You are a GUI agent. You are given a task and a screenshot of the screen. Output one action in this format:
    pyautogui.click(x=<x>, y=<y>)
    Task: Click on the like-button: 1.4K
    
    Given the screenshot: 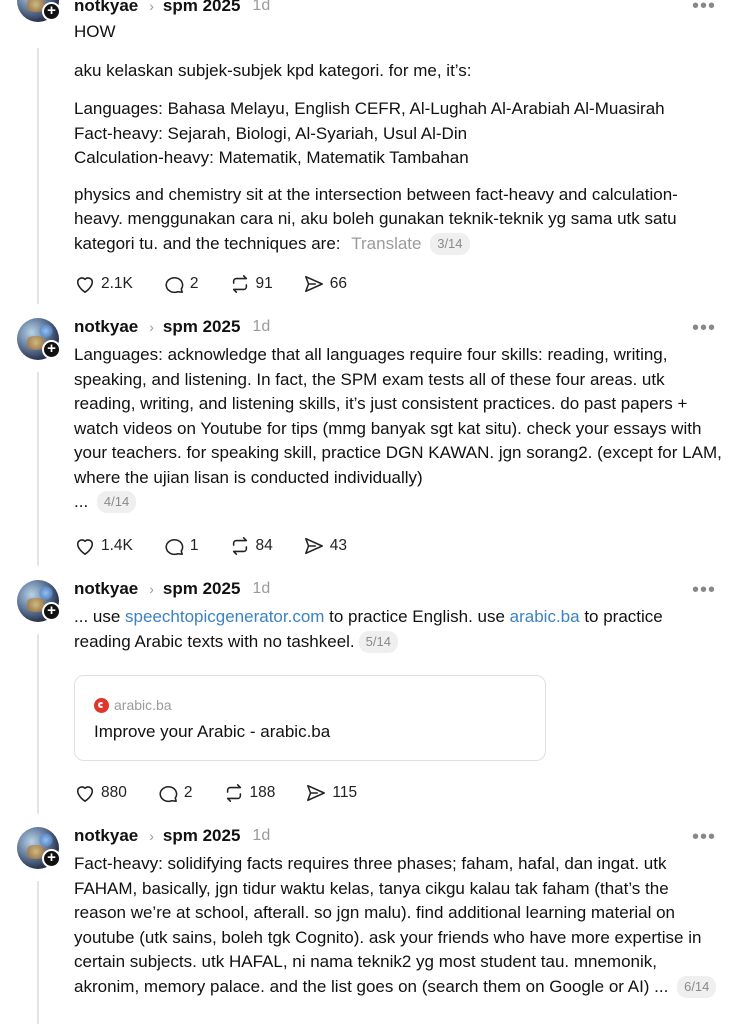 What is the action you would take?
    pyautogui.click(x=103, y=546)
    